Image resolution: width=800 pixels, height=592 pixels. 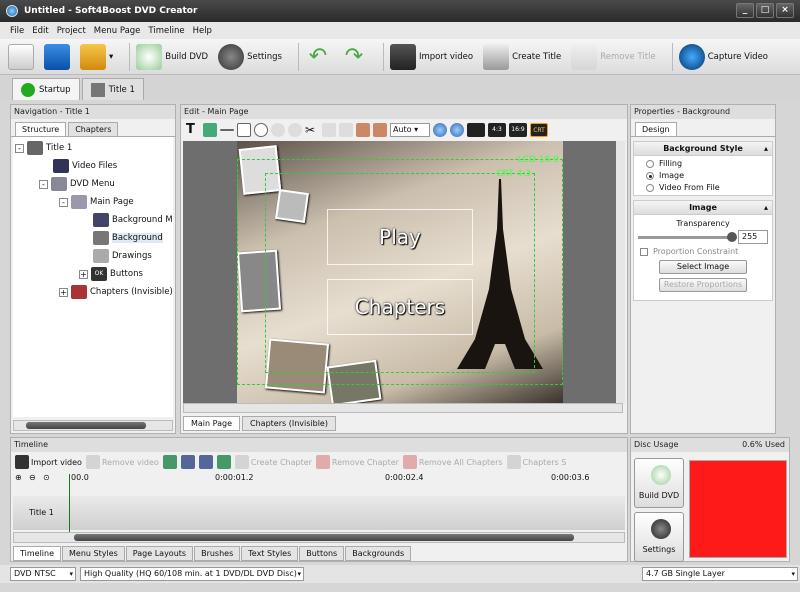 I want to click on tab-text-styles: Text Styles, so click(x=270, y=553).